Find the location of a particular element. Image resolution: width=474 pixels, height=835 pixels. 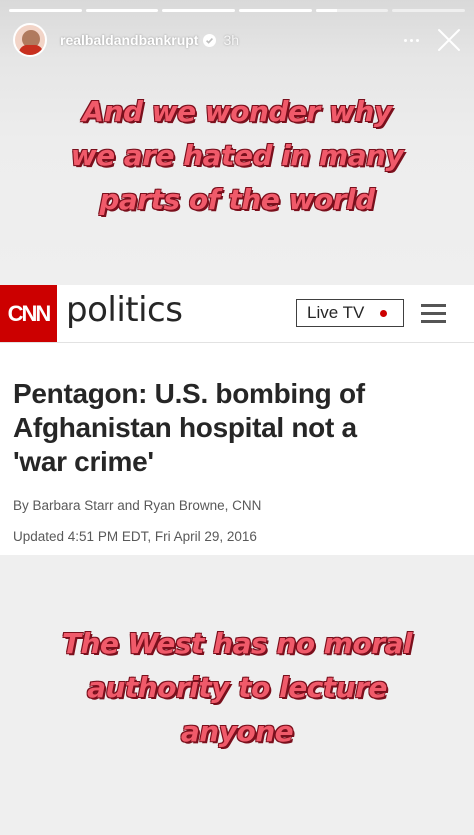

live-tv-button: Live TV is located at coordinates (350, 313).